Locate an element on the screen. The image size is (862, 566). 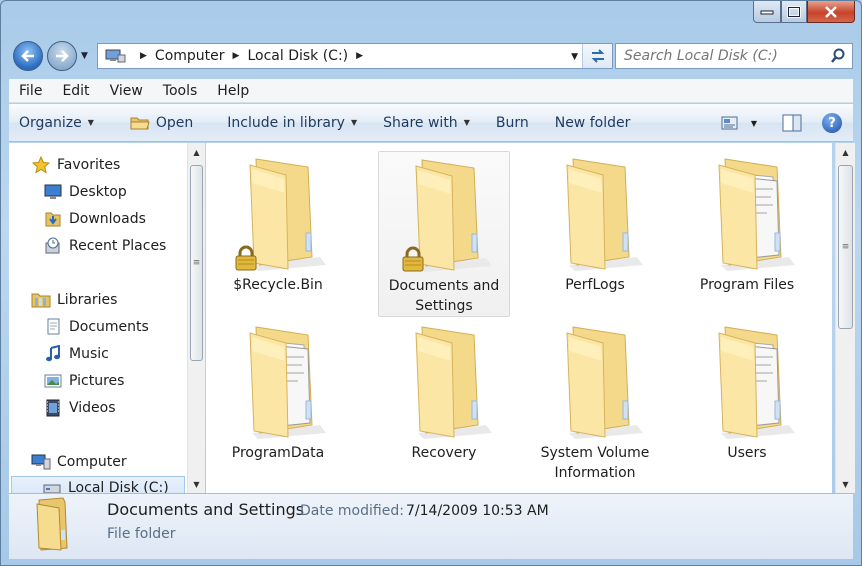
sidebar-item-documents: Documents is located at coordinates (96, 327).